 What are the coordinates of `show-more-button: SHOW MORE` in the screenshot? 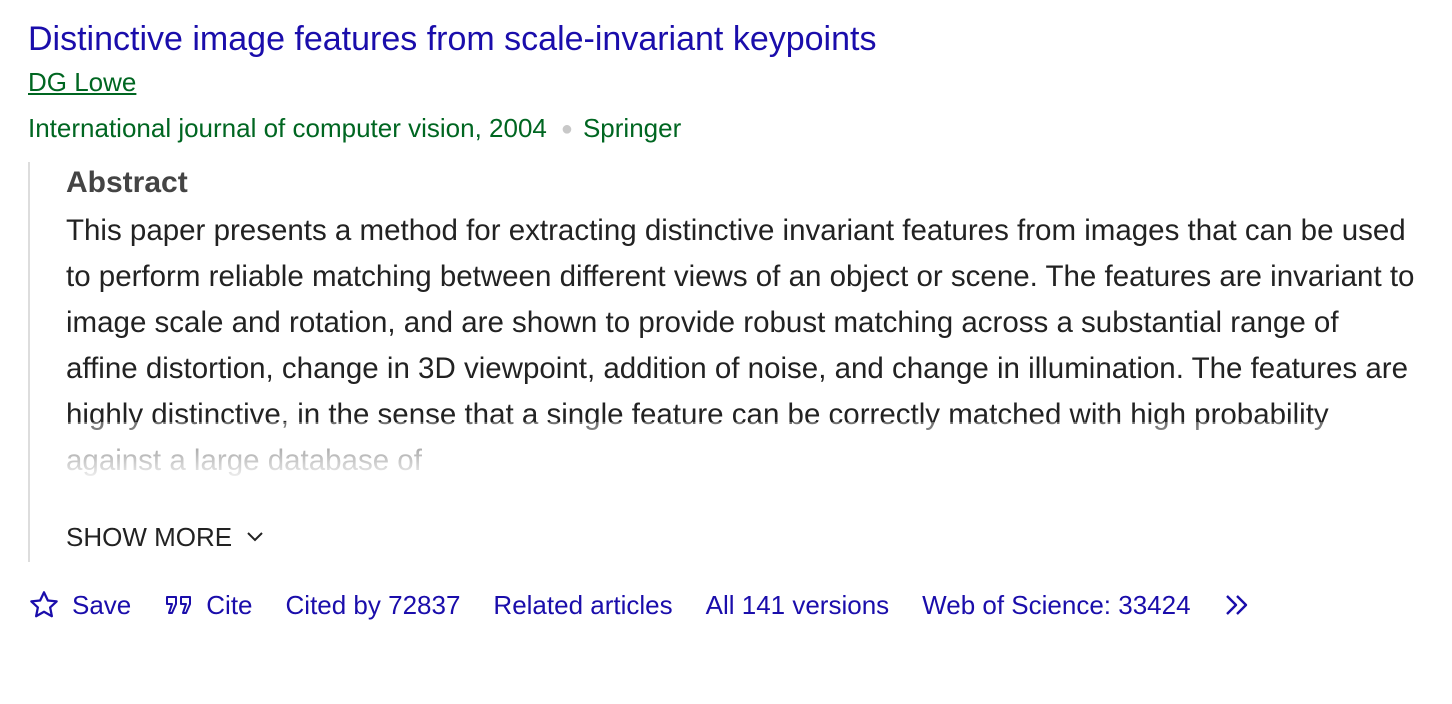 It's located at (165, 537).